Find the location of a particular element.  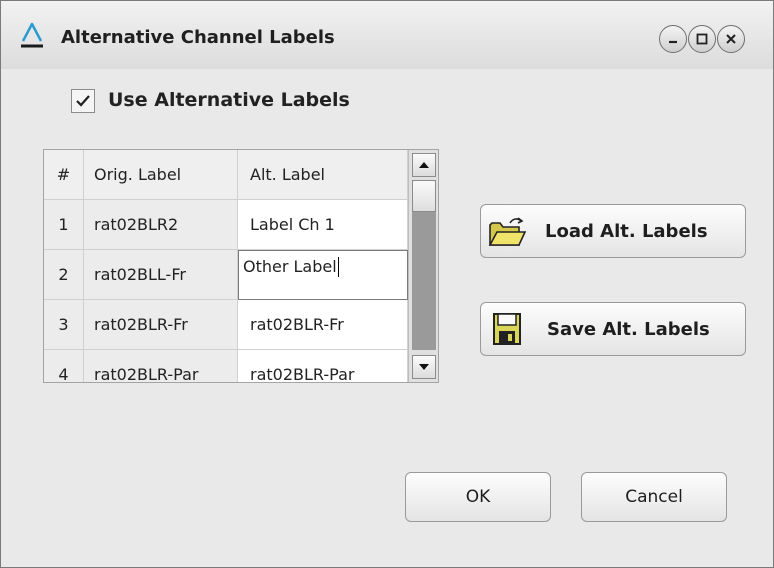

table-scrollbar is located at coordinates (423, 266).